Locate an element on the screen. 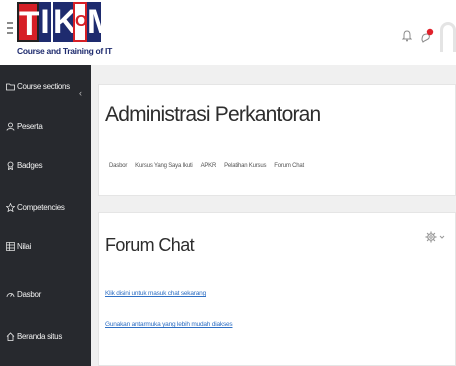 The image size is (456, 366). enter-chat-link: Klik disini untuk masuk chat sekarang is located at coordinates (155, 293).